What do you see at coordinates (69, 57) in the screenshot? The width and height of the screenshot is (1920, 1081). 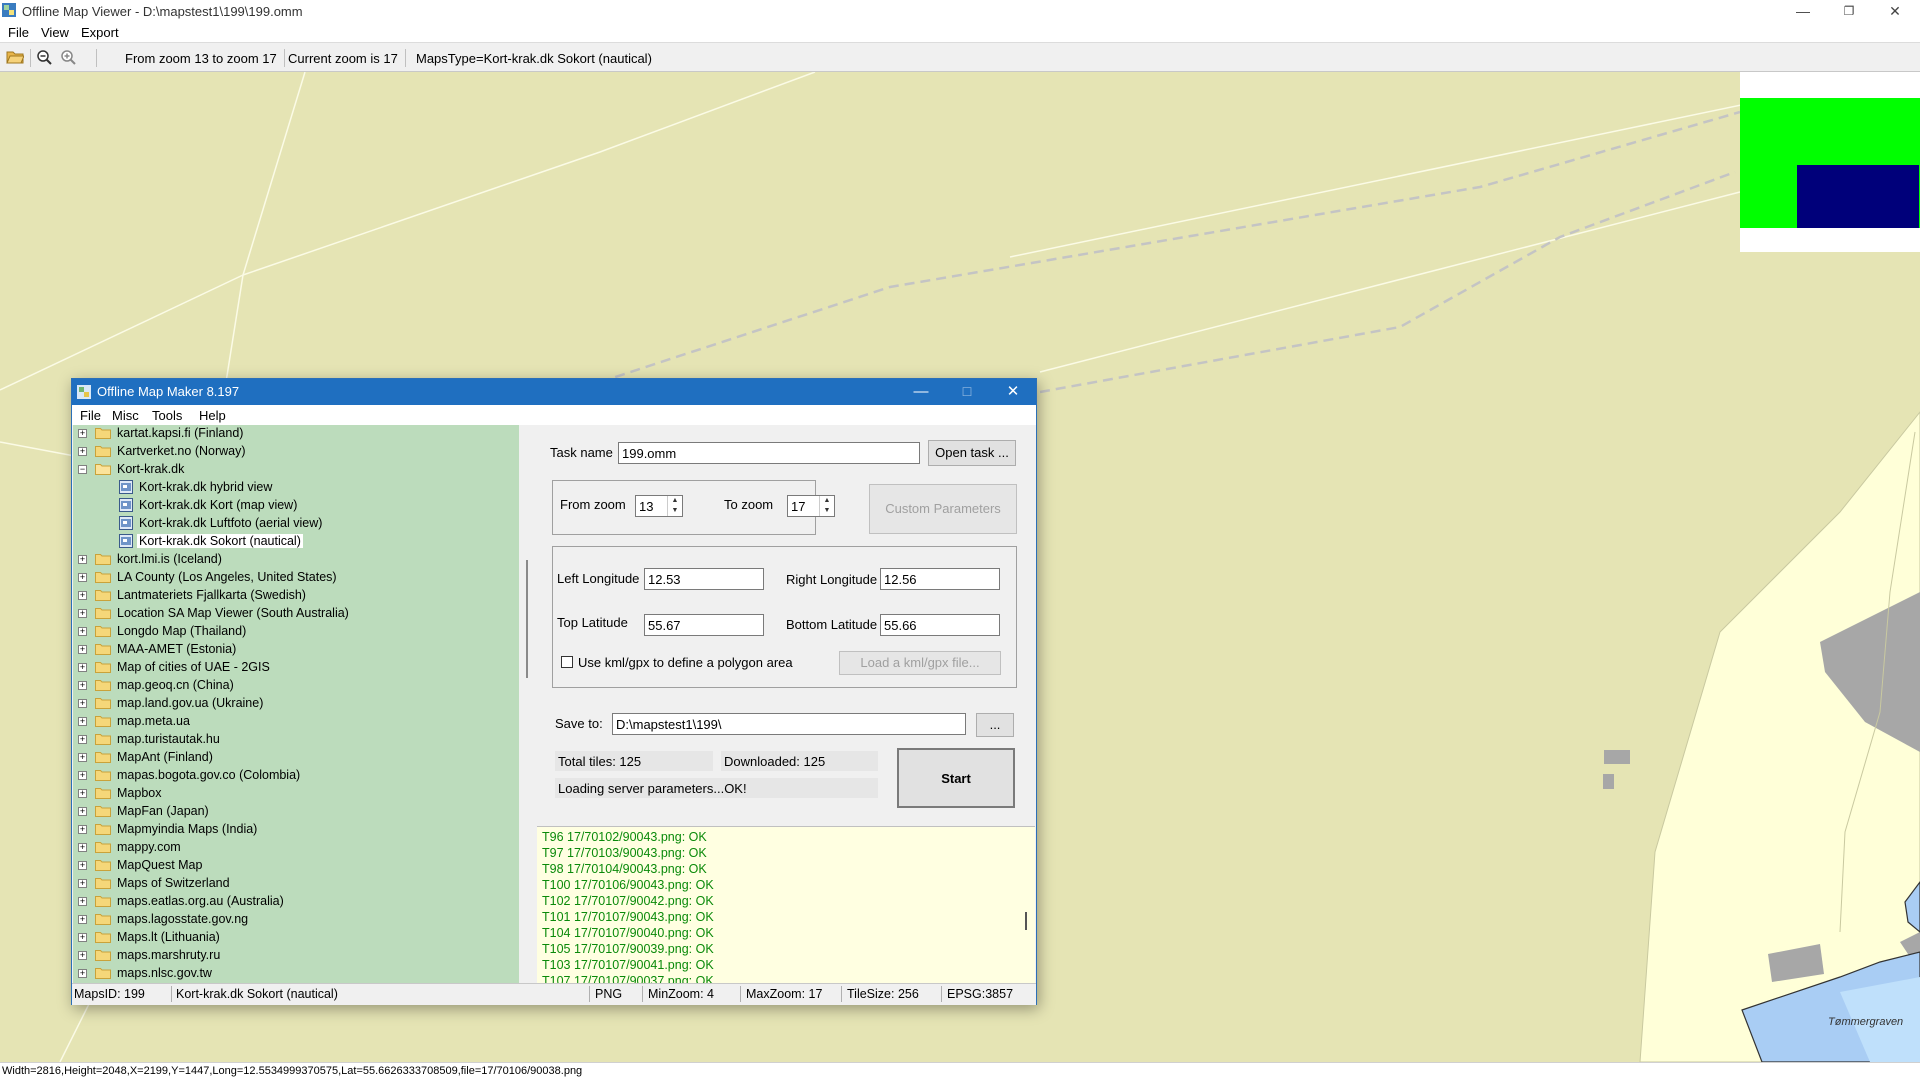 I see `zoom-in-icon` at bounding box center [69, 57].